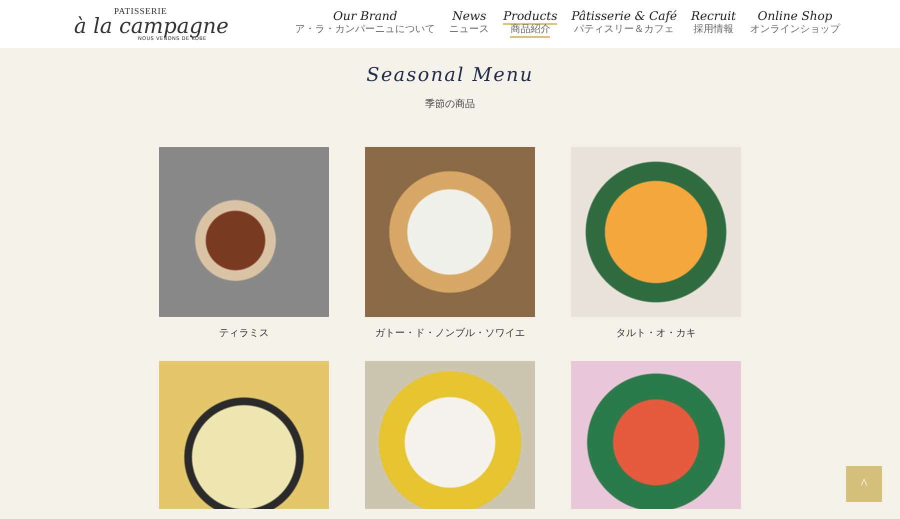  What do you see at coordinates (151, 26) in the screenshot?
I see `logo-wordmark: à la campagne` at bounding box center [151, 26].